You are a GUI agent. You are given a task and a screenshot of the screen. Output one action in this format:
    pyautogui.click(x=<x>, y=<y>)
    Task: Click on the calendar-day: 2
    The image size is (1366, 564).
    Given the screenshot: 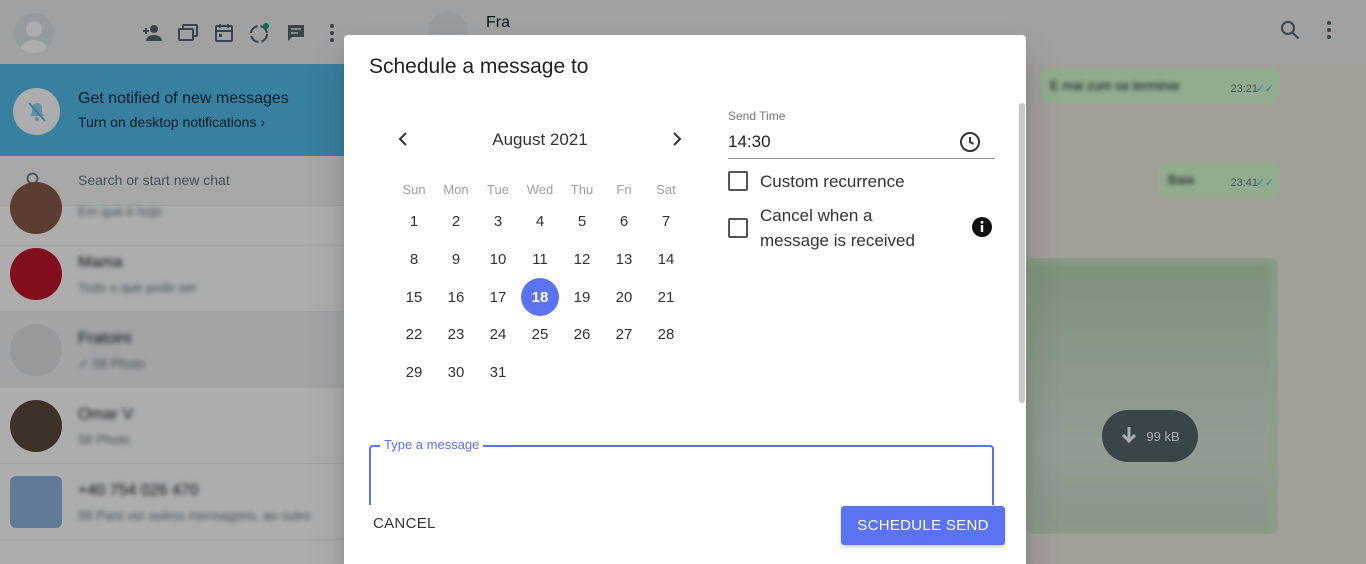 What is the action you would take?
    pyautogui.click(x=456, y=222)
    